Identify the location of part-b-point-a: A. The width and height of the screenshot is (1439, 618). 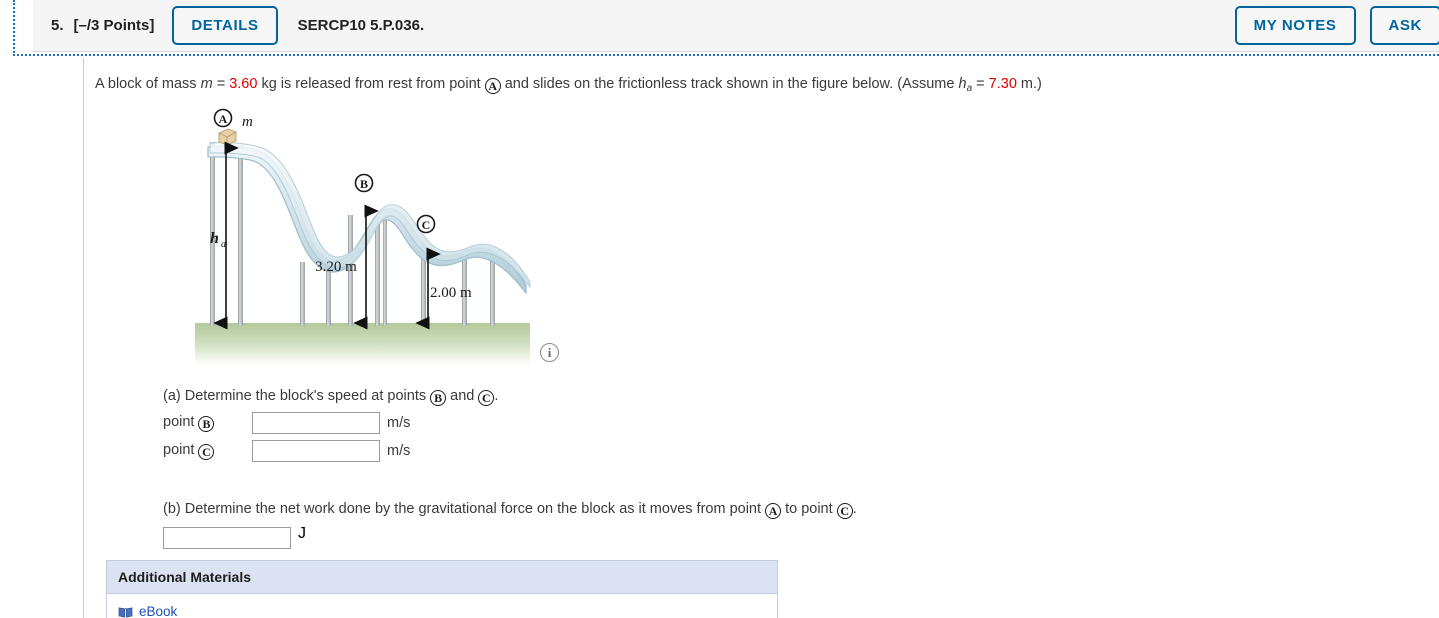
(773, 511).